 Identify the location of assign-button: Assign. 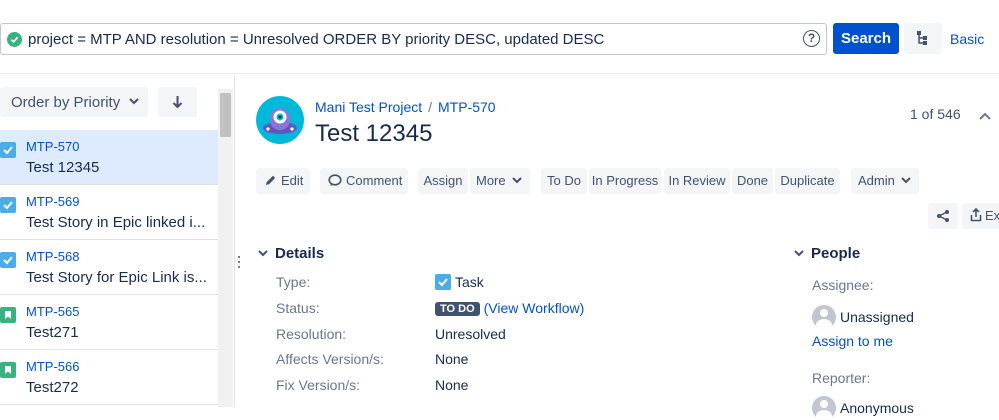
(443, 181).